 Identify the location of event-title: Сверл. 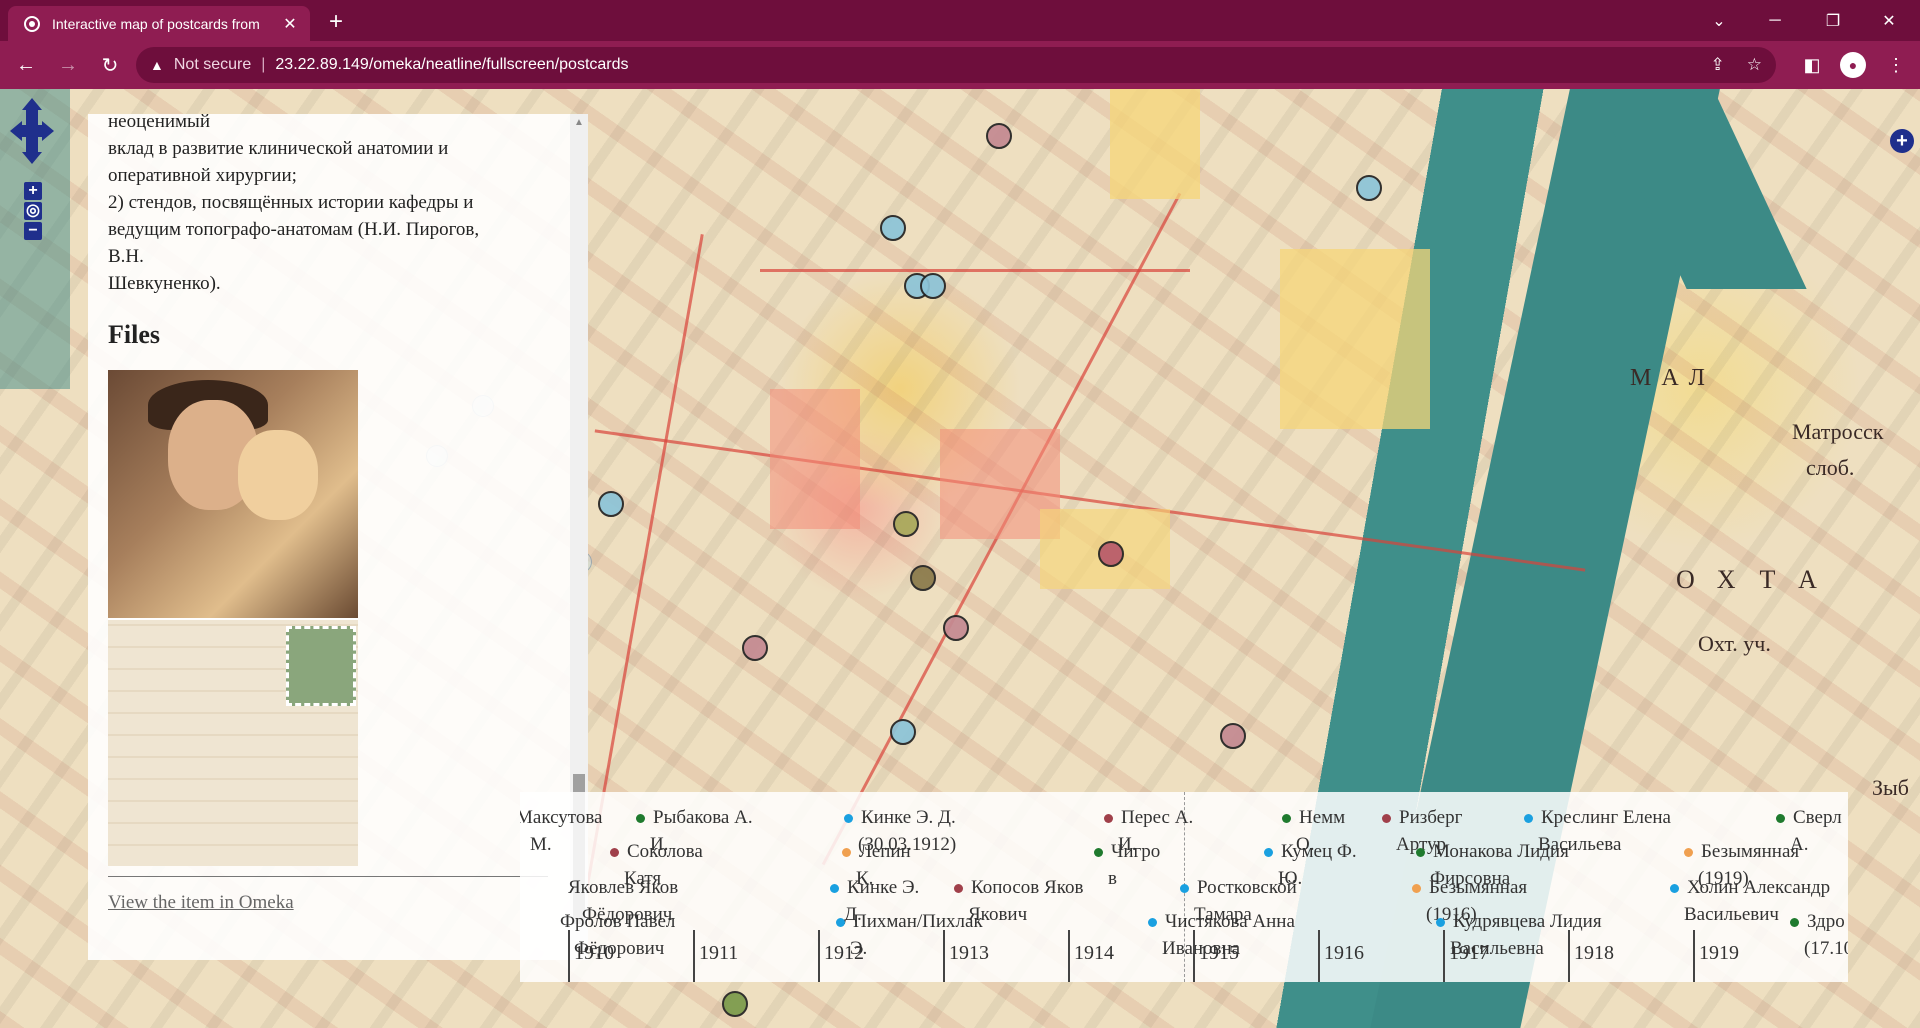
(1817, 817).